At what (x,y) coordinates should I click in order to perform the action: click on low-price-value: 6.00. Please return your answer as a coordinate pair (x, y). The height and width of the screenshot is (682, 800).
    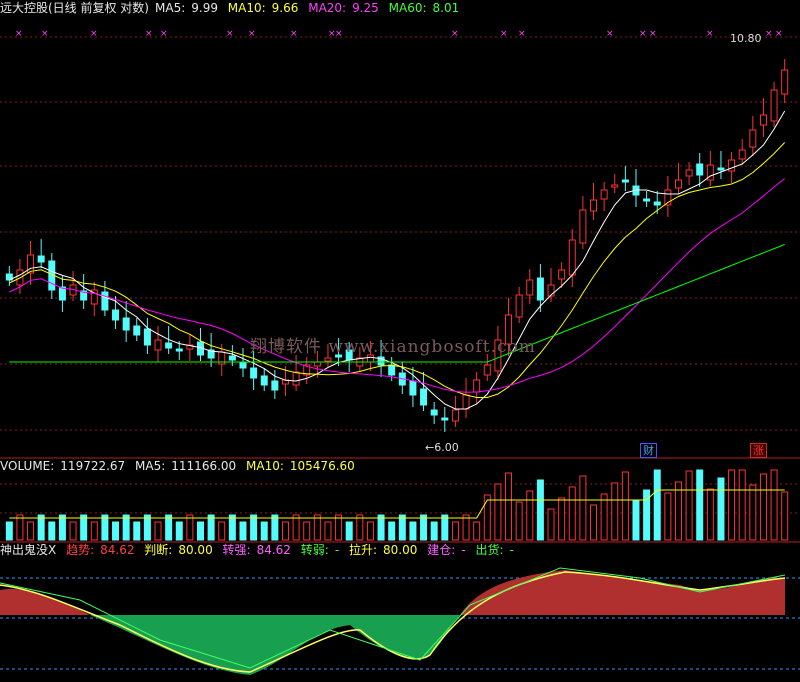
    Looking at the image, I should click on (446, 447).